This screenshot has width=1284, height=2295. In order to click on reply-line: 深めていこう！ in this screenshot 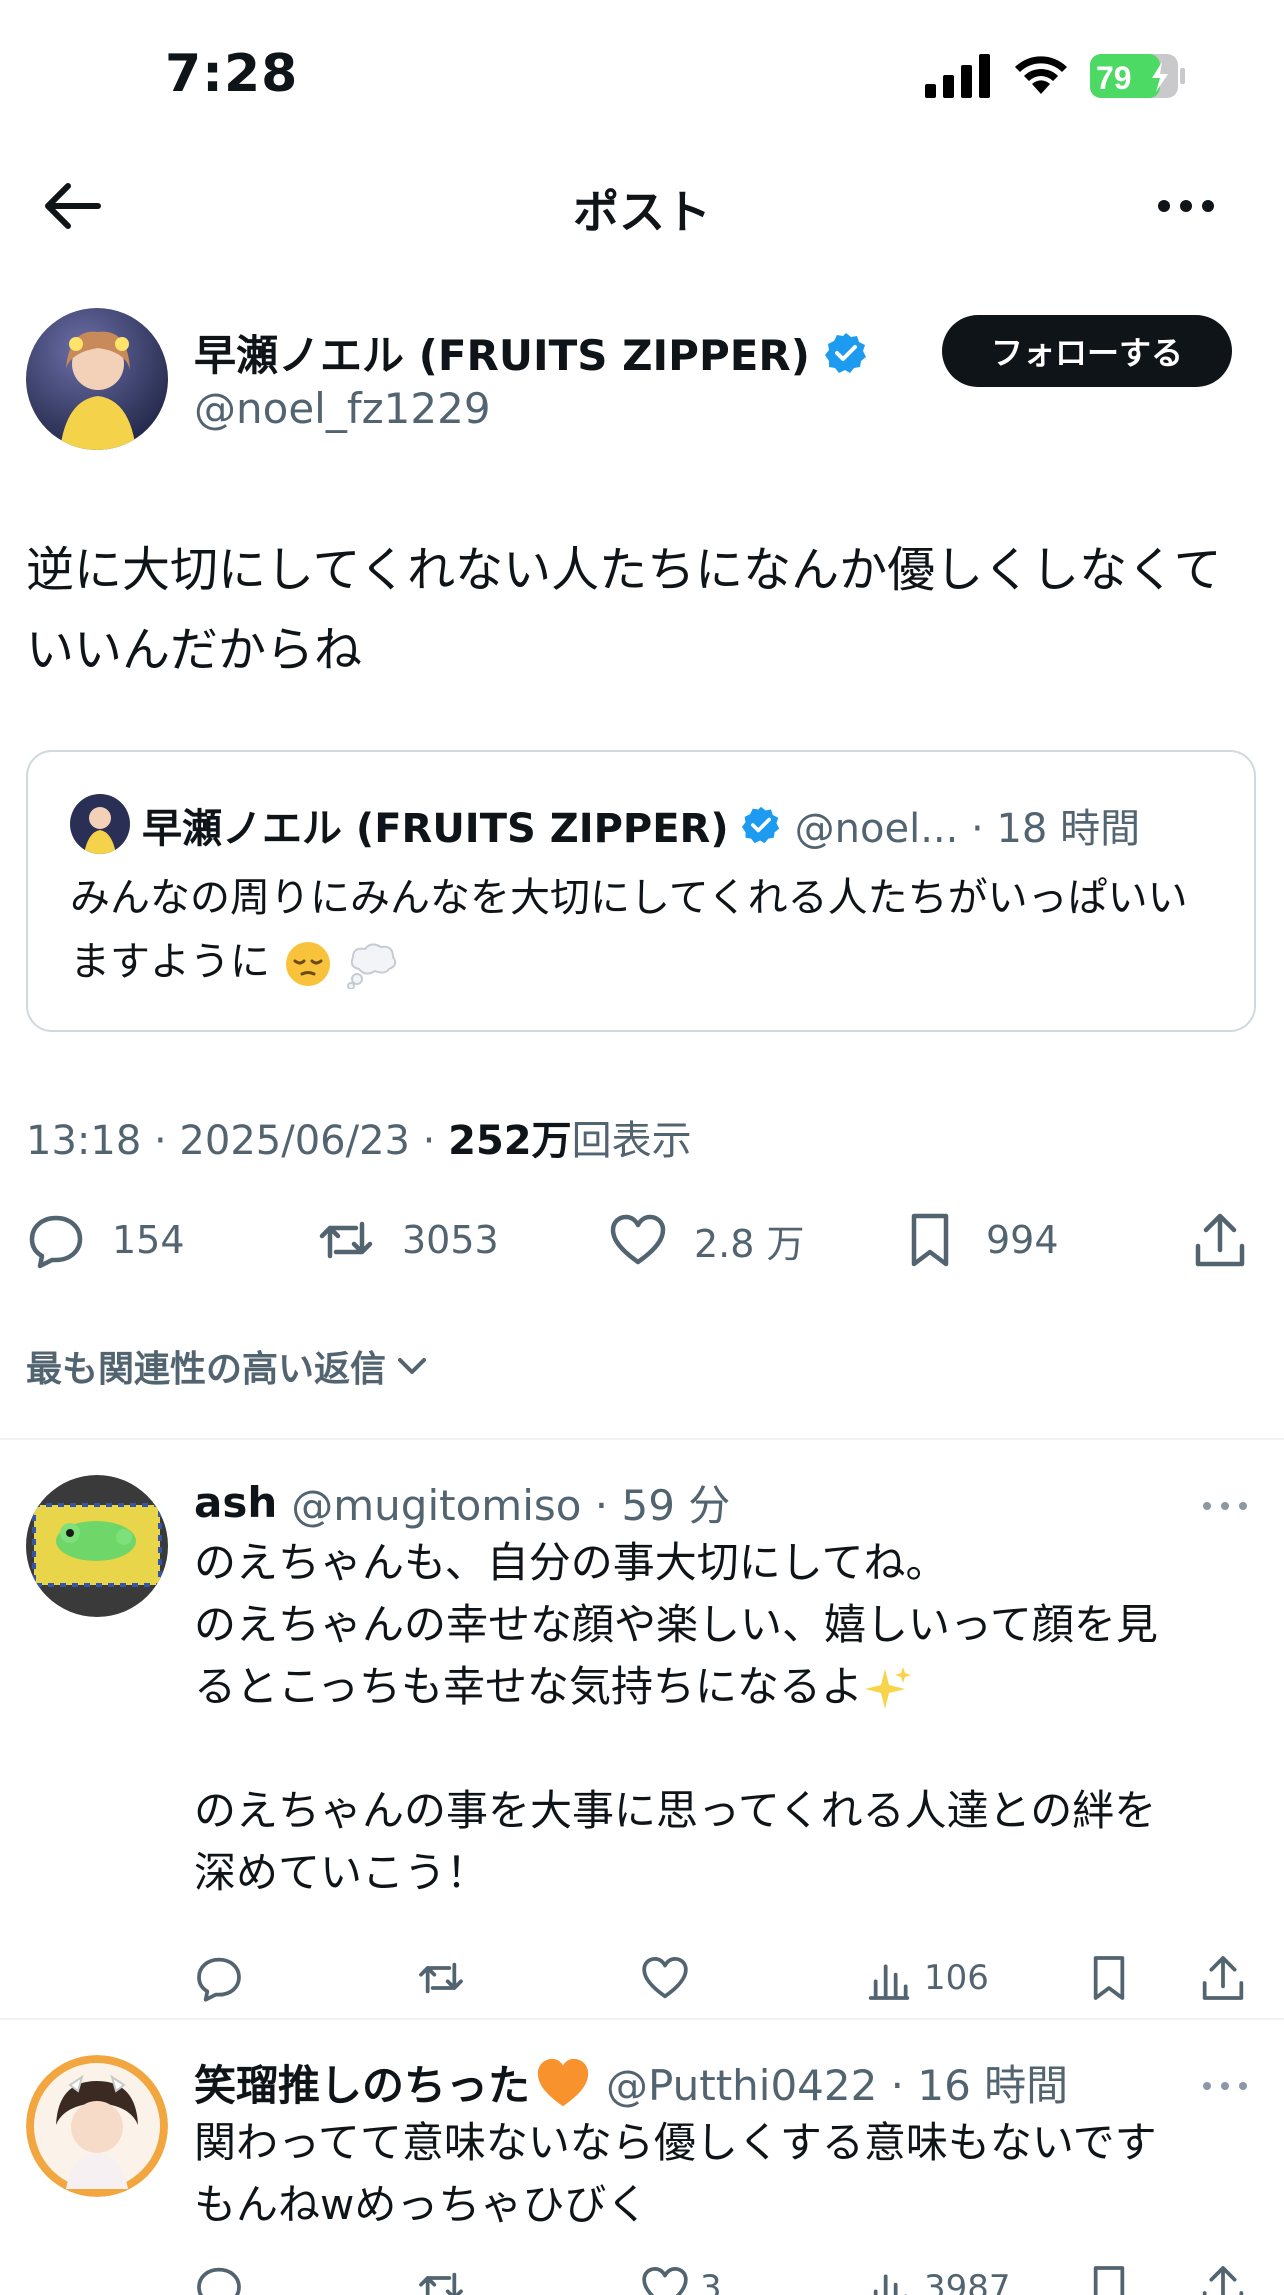, I will do `click(341, 1872)`.